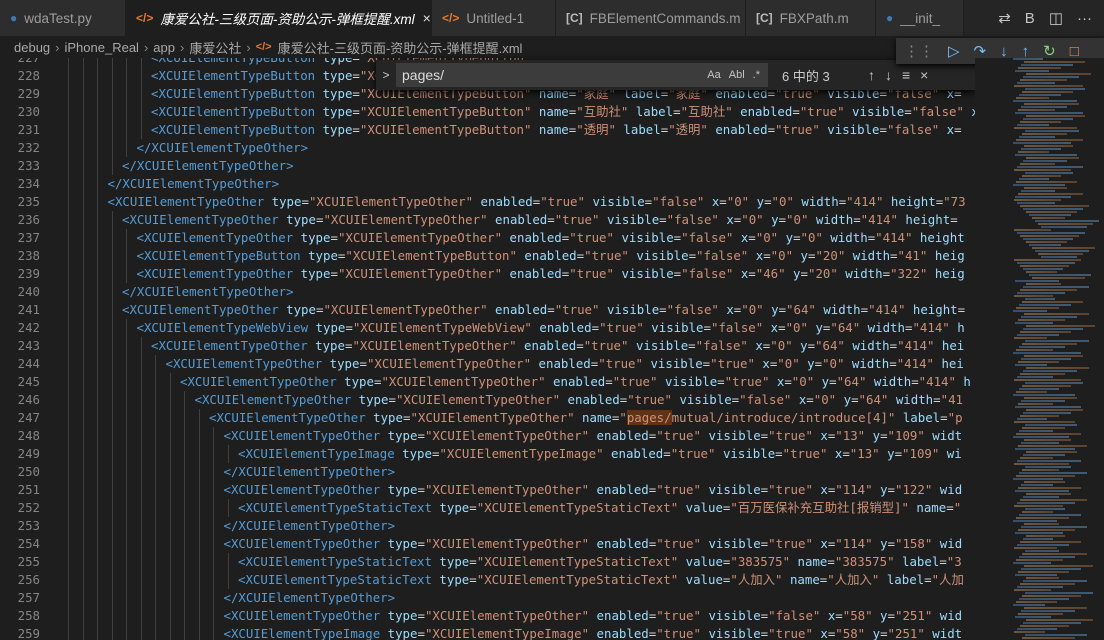  Describe the element at coordinates (339, 579) in the screenshot. I see `code-token: <XCUIElementTypeStaticText` at that location.